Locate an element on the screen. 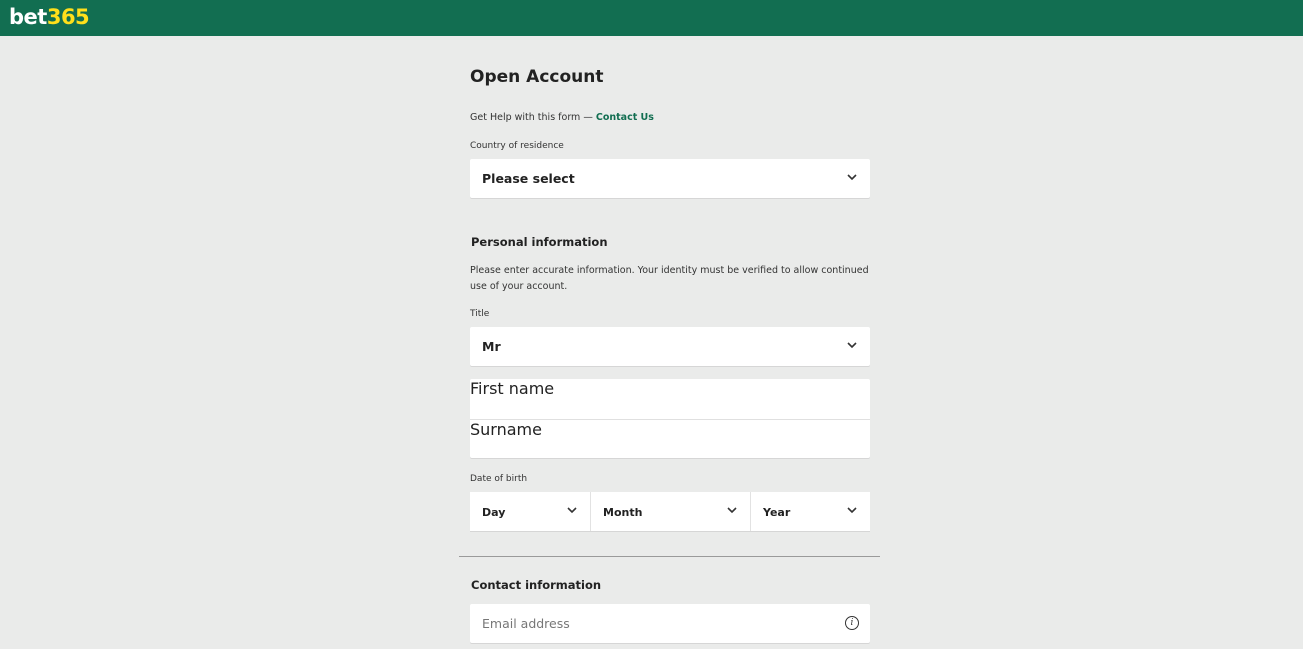 Image resolution: width=1303 pixels, height=649 pixels. country-select: Please select is located at coordinates (670, 178).